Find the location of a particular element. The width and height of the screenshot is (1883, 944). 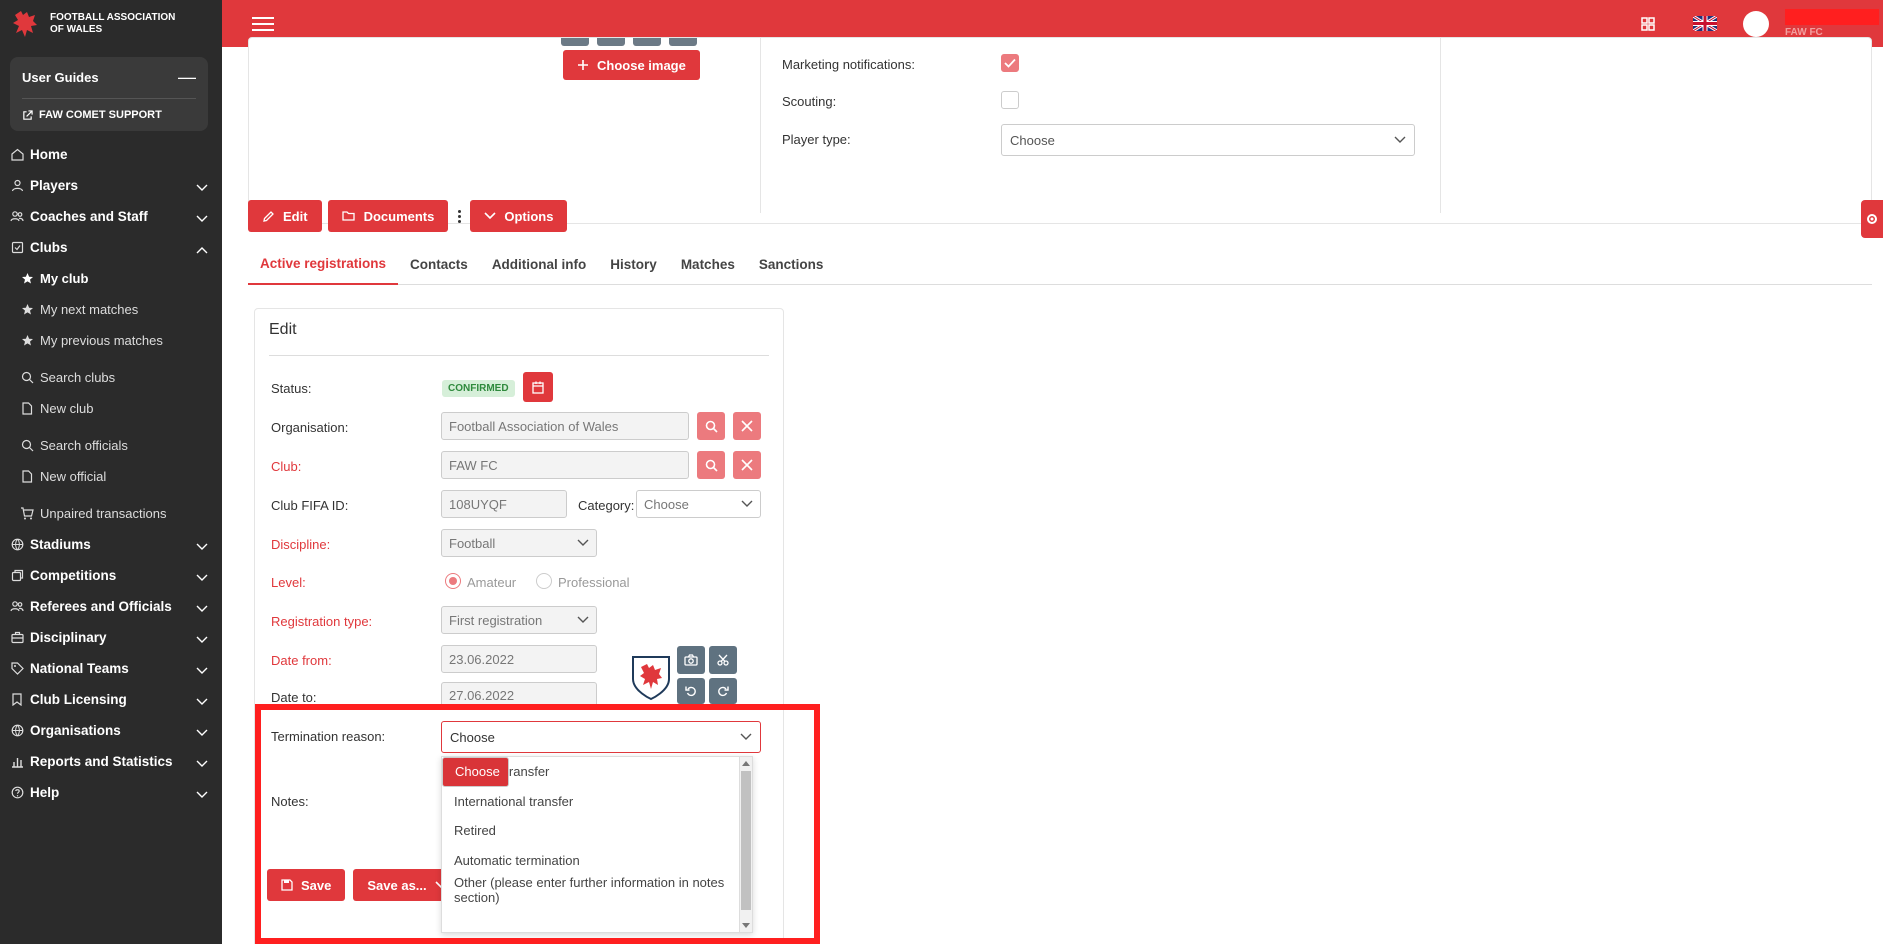

sidebar-item-reports-and-statistics: Reports and Statistics is located at coordinates (111, 761).